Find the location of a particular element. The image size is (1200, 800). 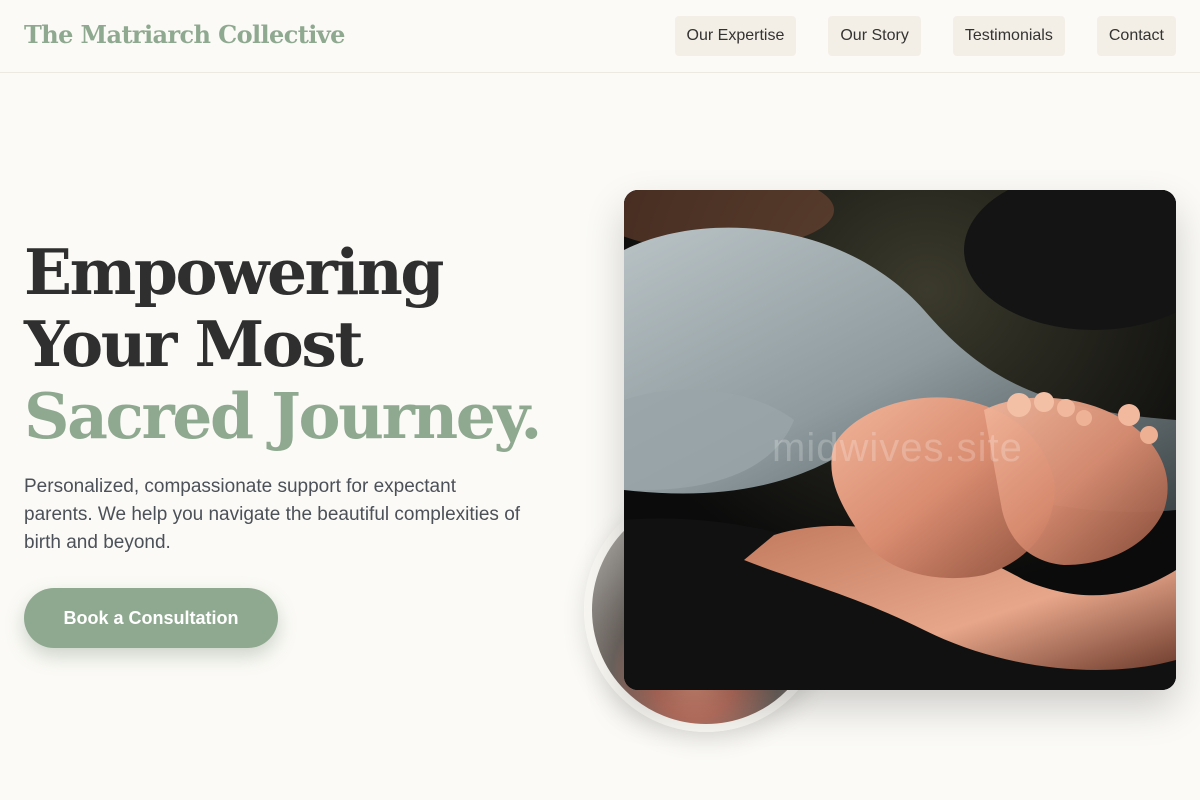

hero-title-line-1: Empowering is located at coordinates (234, 272).